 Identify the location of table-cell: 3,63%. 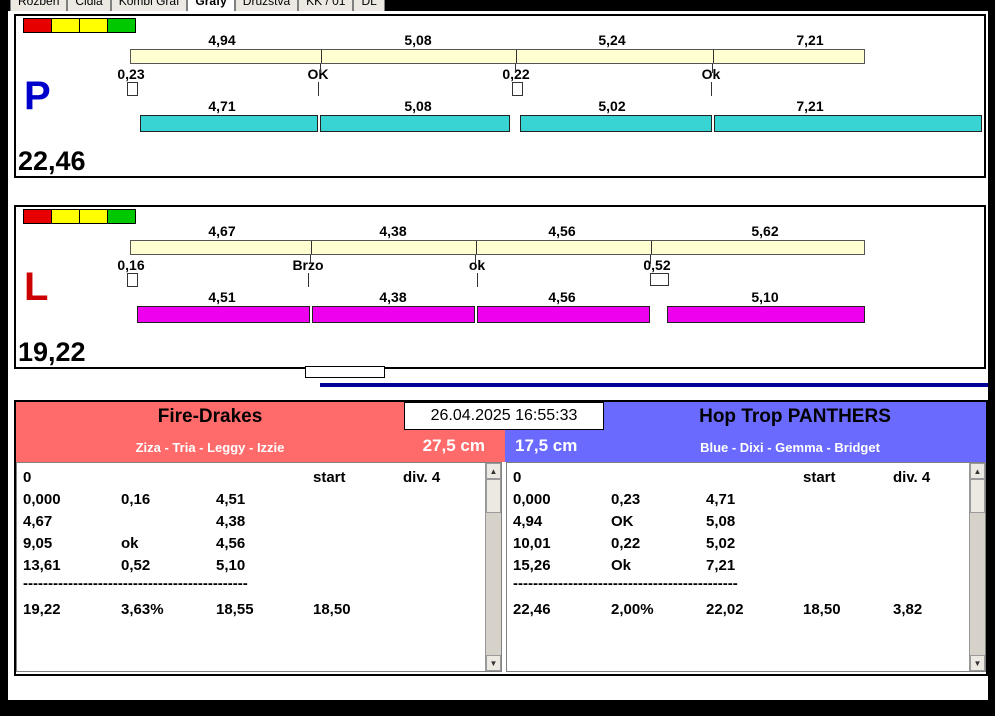
(142, 609).